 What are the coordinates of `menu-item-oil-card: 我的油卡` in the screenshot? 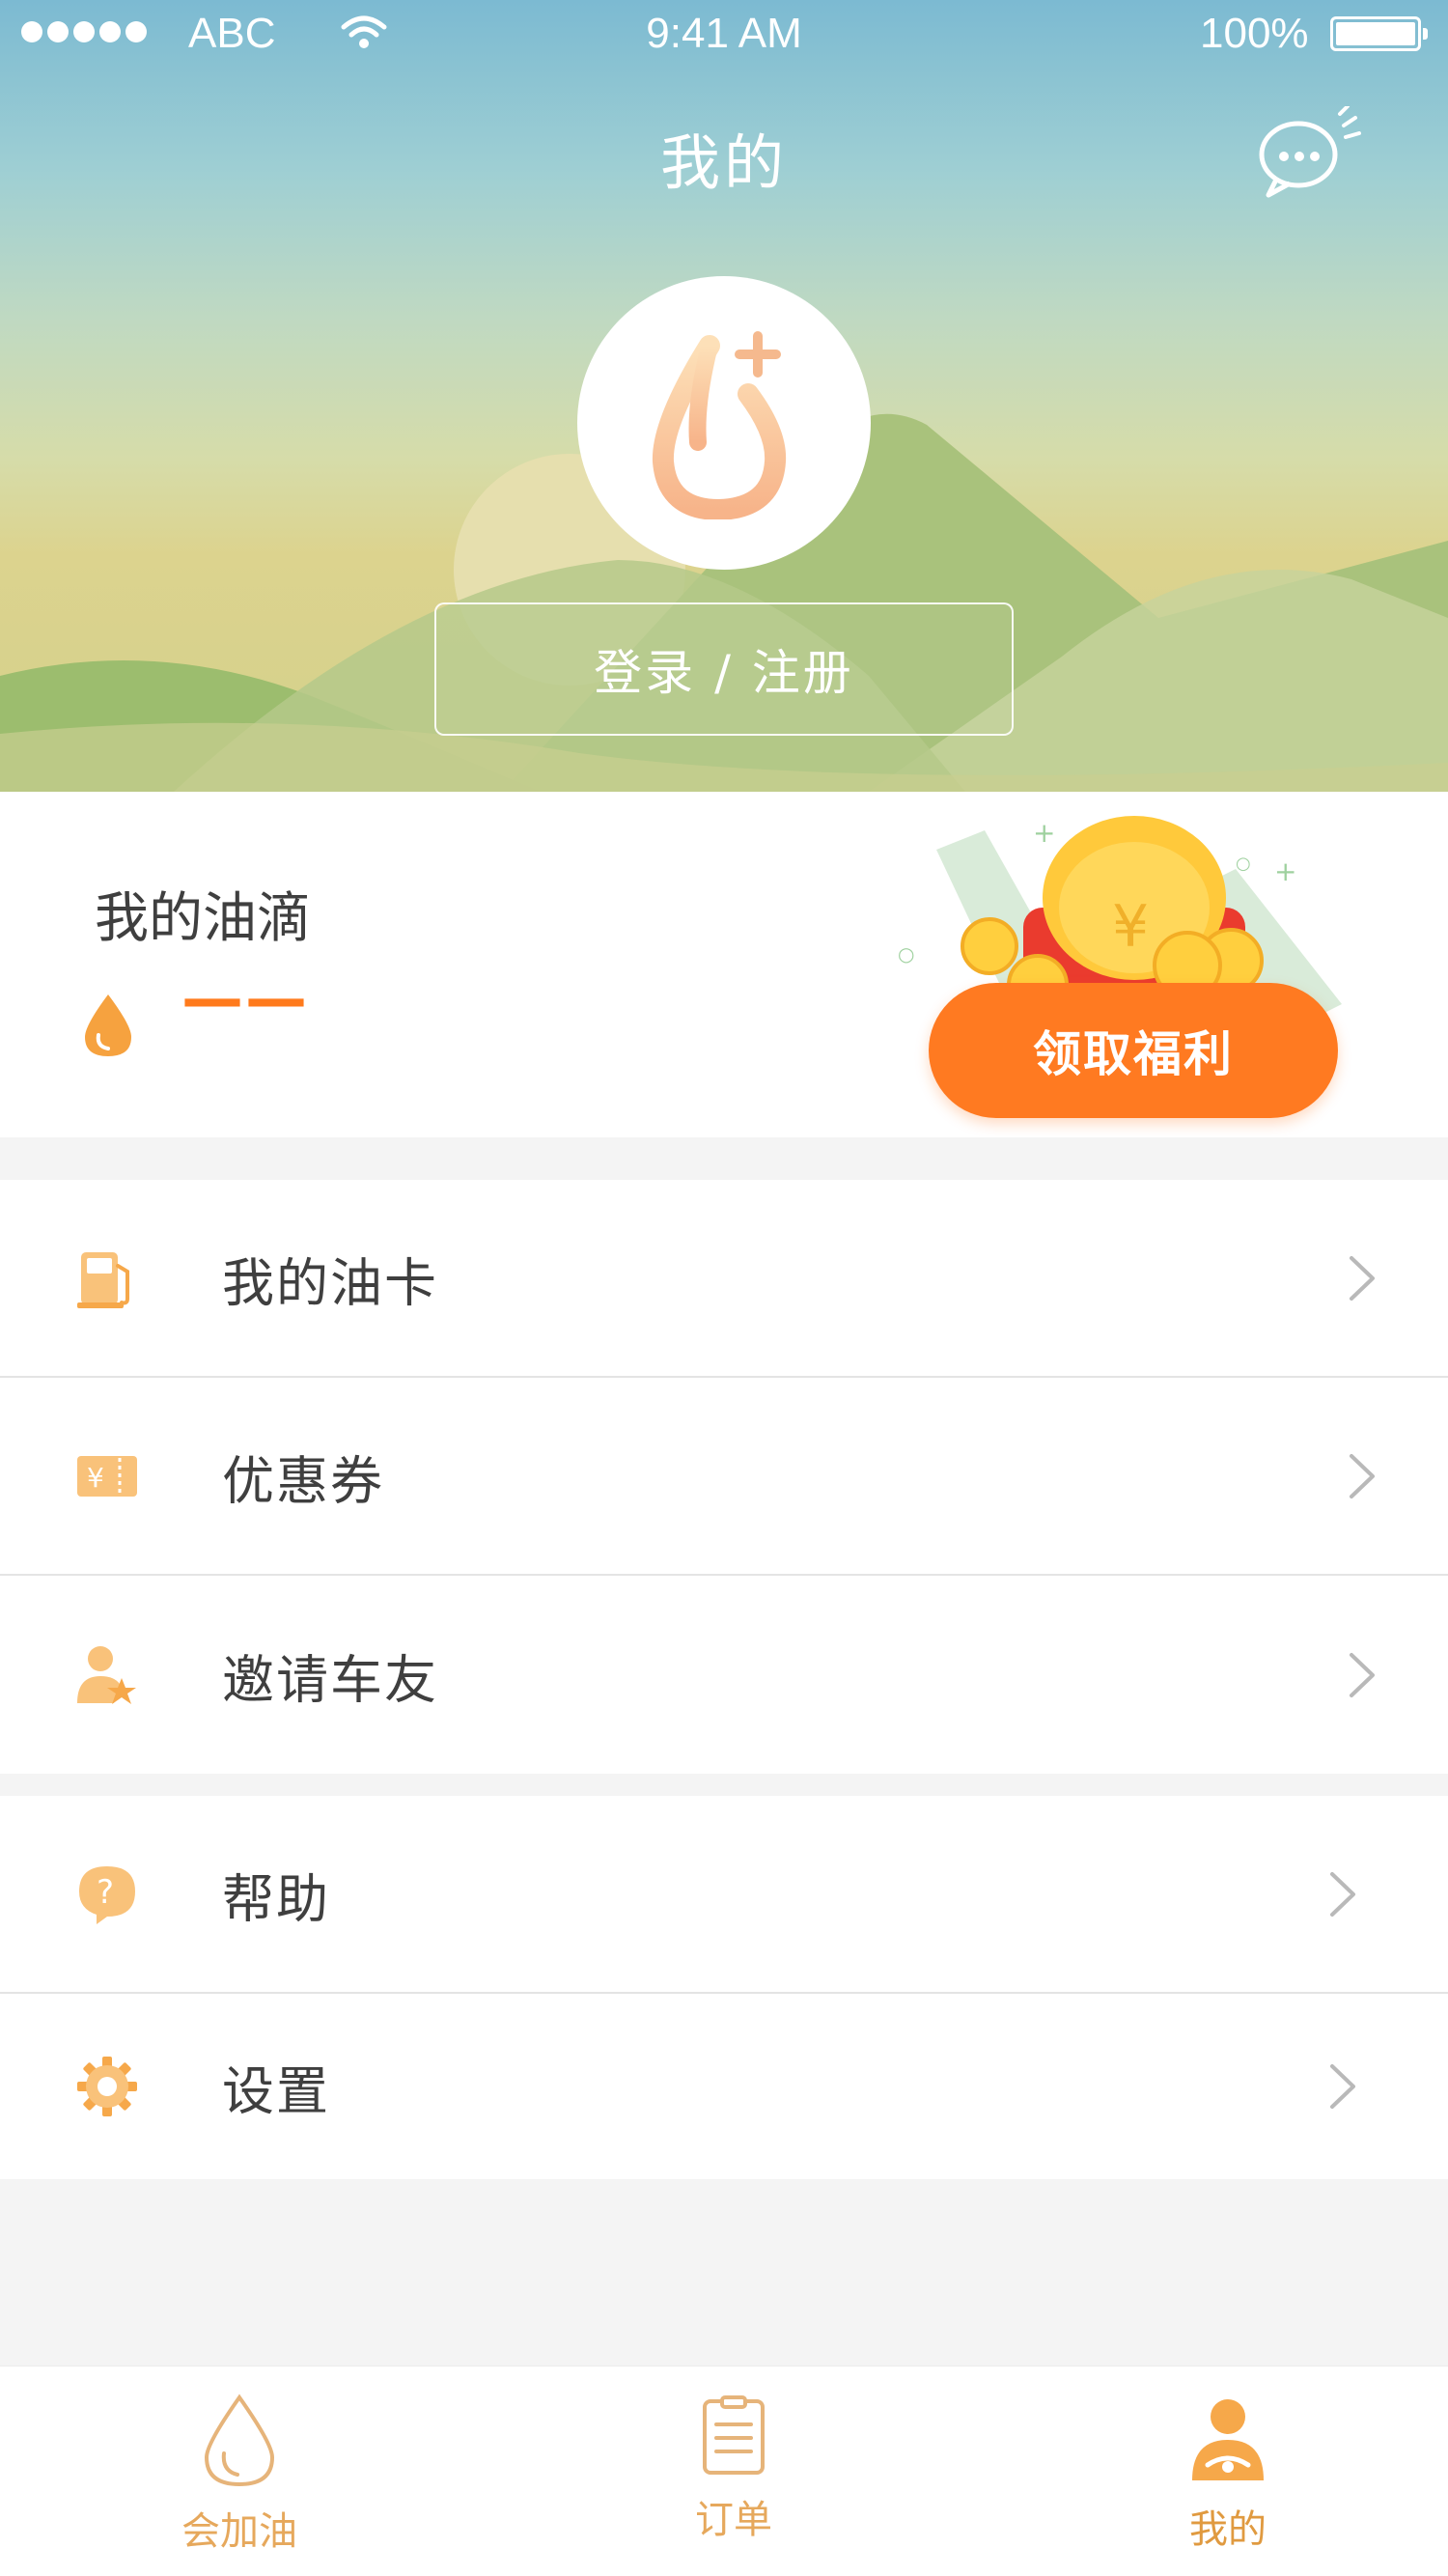 It's located at (724, 1279).